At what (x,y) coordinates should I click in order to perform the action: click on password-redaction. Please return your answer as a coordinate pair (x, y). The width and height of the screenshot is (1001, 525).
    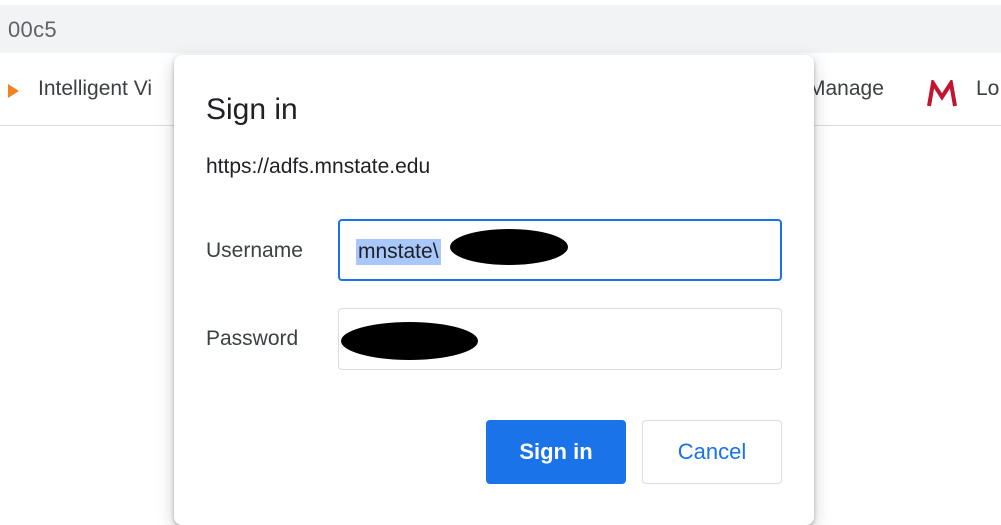
    Looking at the image, I should click on (409, 341).